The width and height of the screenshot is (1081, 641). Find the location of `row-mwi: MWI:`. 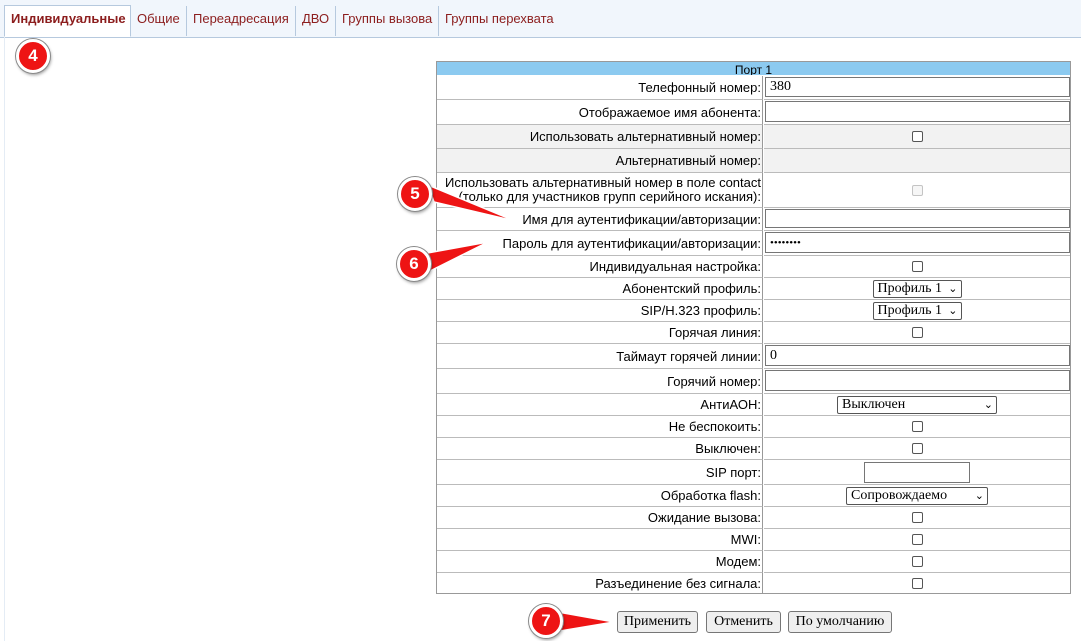

row-mwi: MWI: is located at coordinates (753, 540).